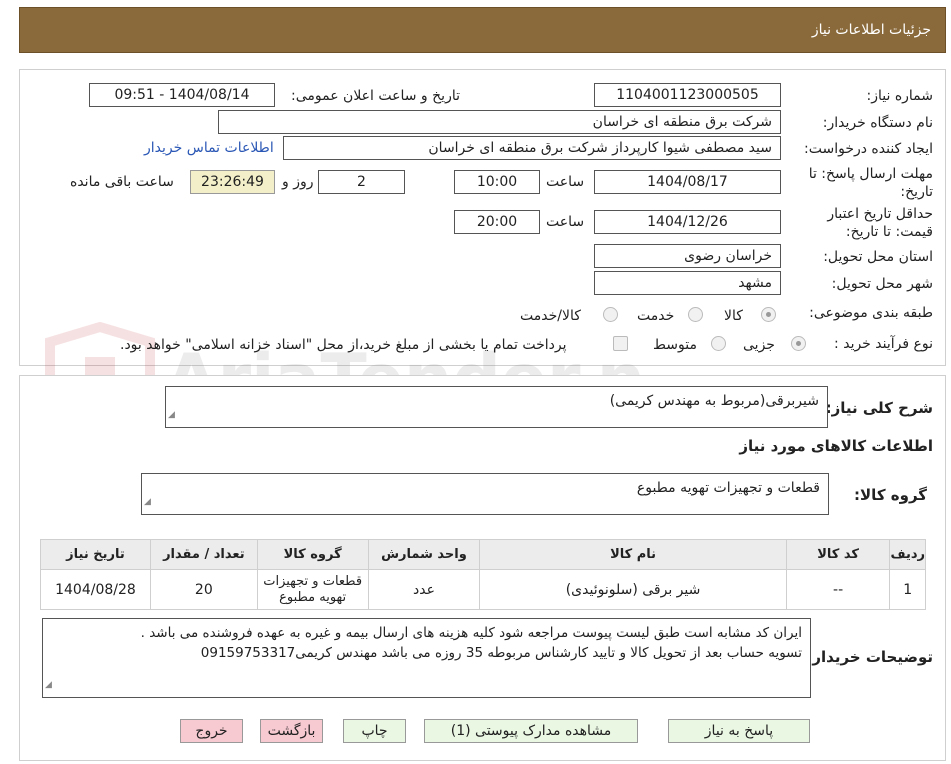  Describe the element at coordinates (695, 314) in the screenshot. I see `category-radio-service` at that location.